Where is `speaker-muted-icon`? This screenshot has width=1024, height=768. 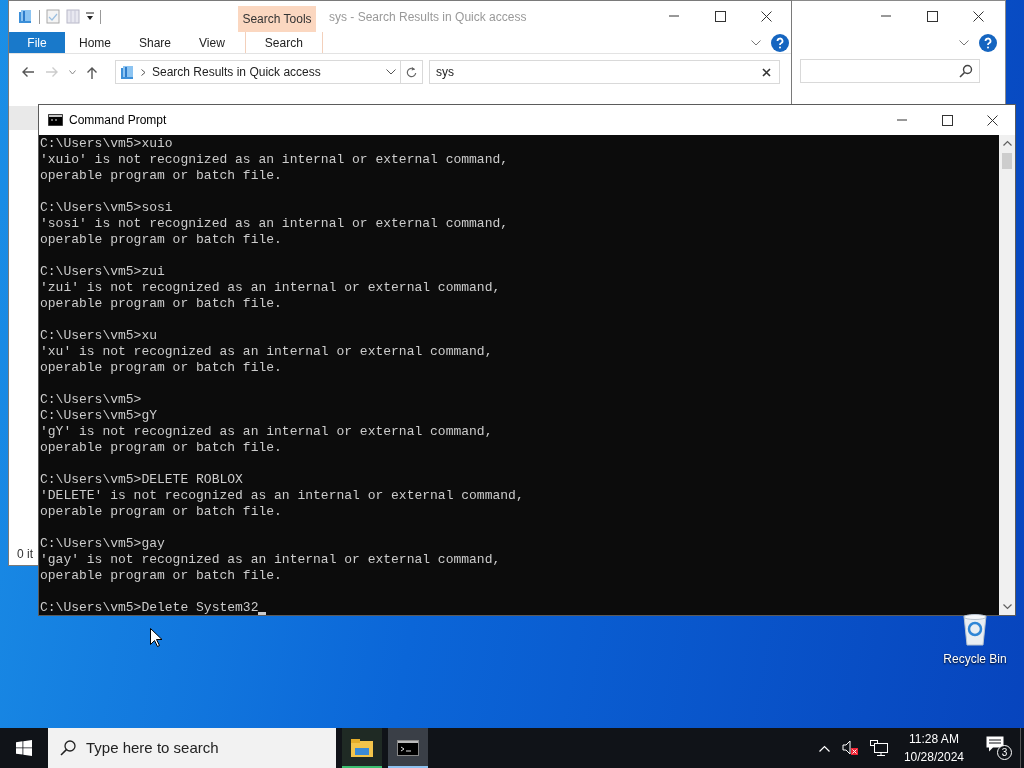
speaker-muted-icon is located at coordinates (849, 748).